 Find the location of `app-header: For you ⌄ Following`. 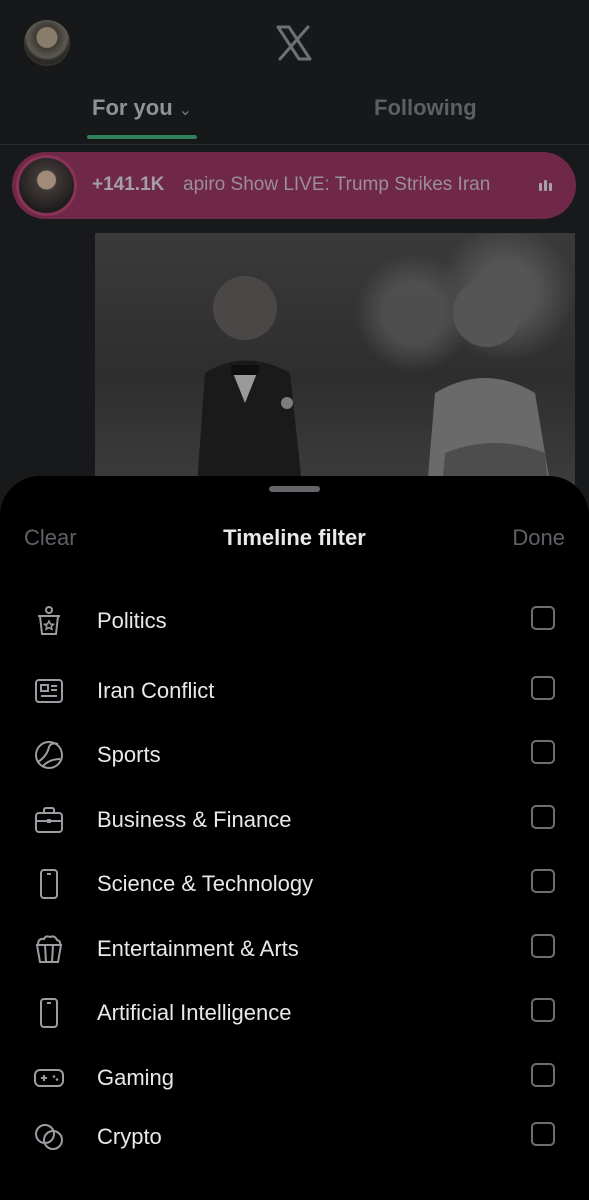

app-header: For you ⌄ Following is located at coordinates (294, 72).